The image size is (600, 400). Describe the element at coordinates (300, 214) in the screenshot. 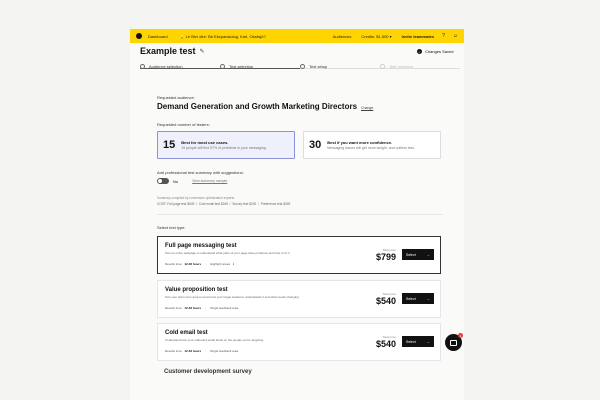

I see `divider` at that location.